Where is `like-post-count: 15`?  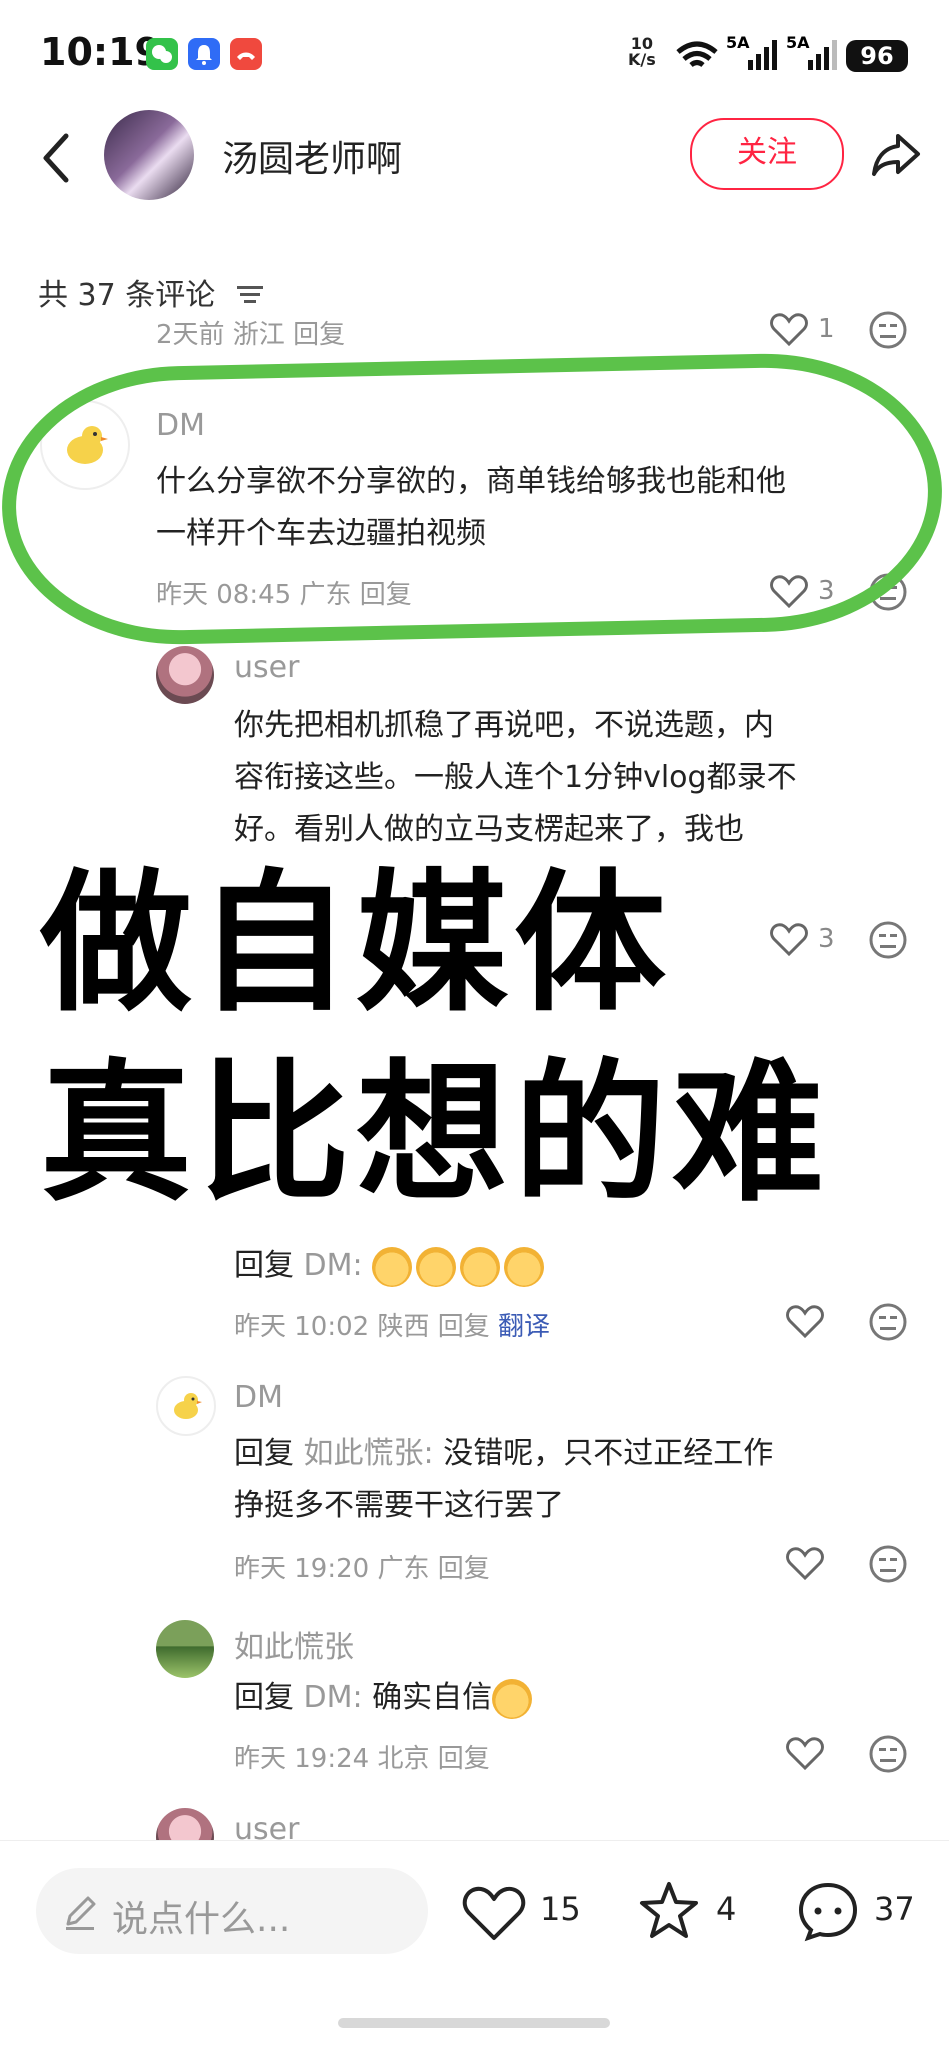
like-post-count: 15 is located at coordinates (560, 1909).